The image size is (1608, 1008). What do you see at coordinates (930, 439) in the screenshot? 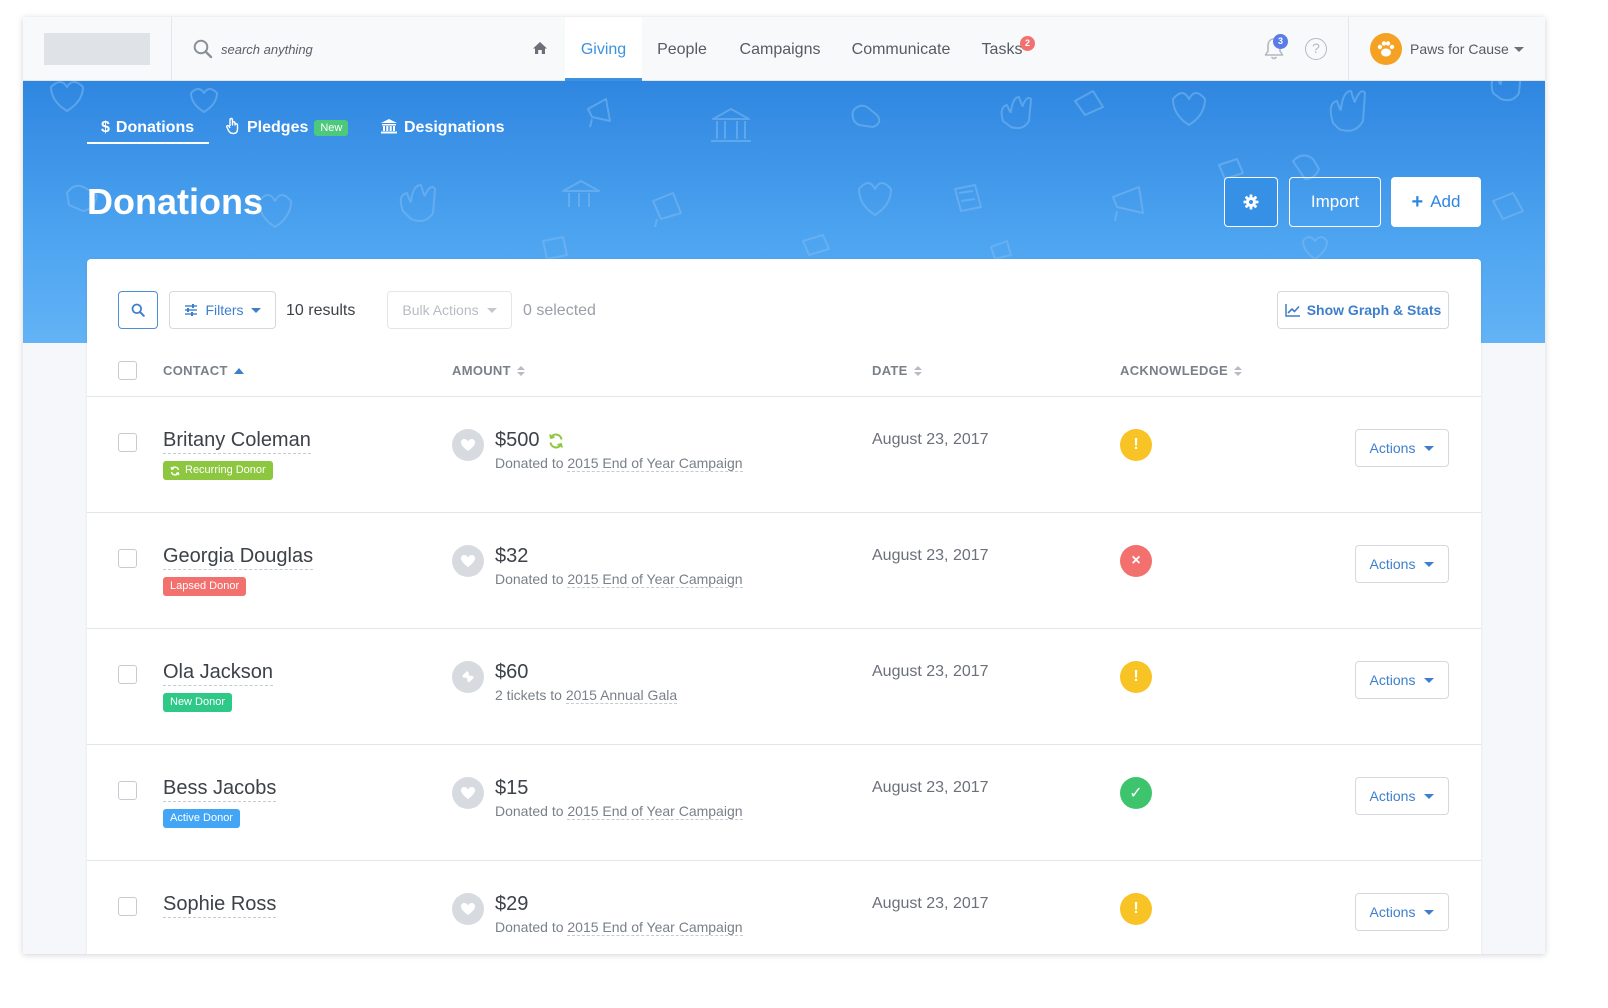
I see `donation-date: August 23, 2017` at bounding box center [930, 439].